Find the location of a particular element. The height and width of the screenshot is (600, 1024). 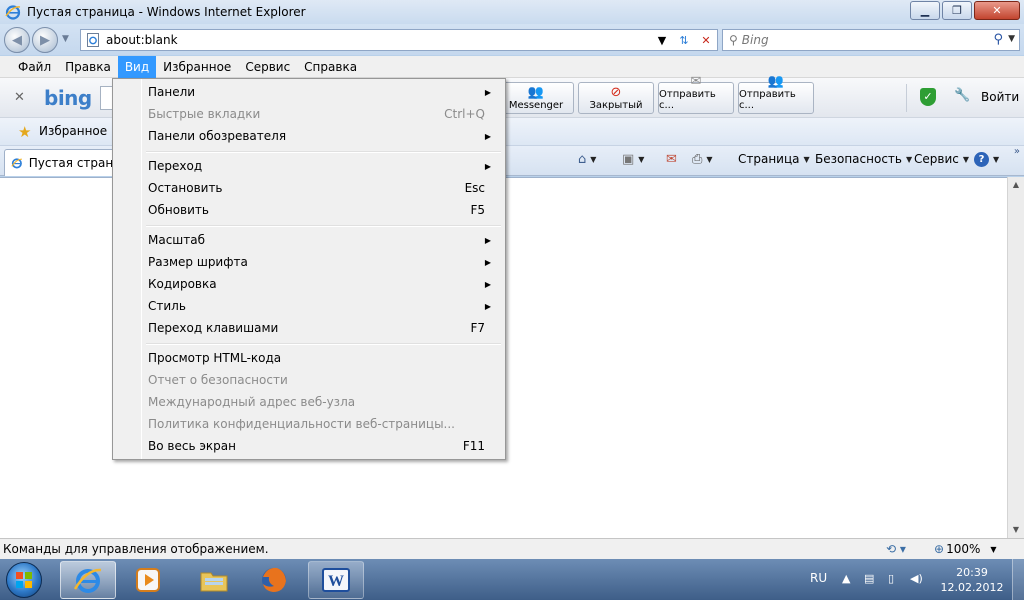

mail-icon: ✉ is located at coordinates (671, 159).